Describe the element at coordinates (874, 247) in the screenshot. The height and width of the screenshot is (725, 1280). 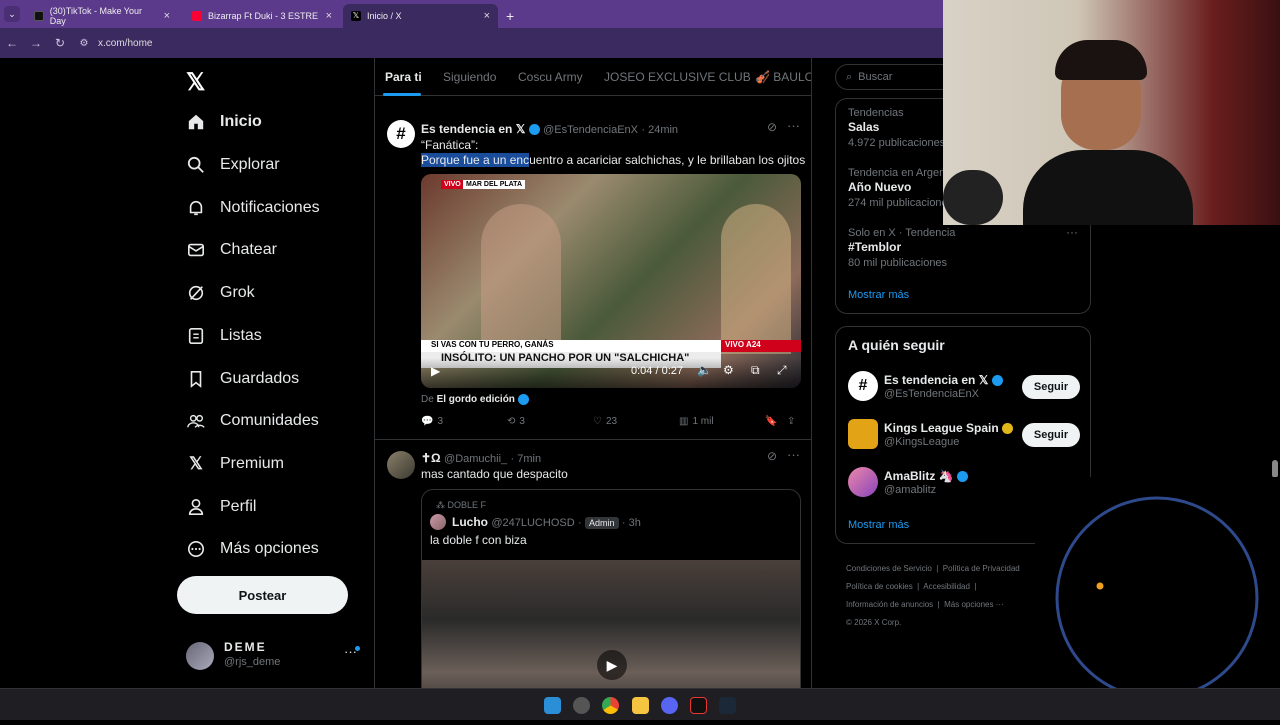
I see `trend-title: #Temblor` at that location.